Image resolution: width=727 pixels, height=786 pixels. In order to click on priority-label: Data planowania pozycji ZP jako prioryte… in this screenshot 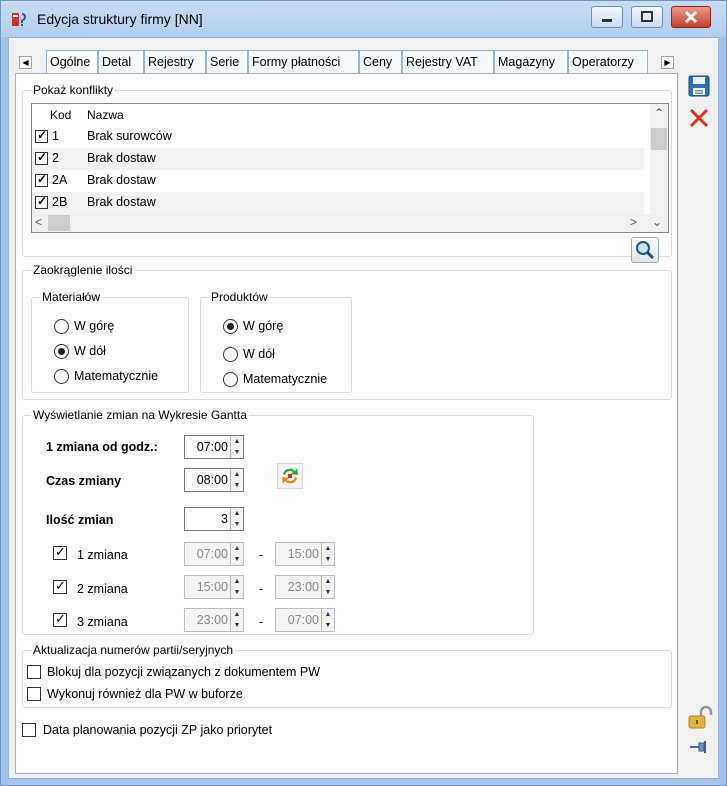, I will do `click(158, 730)`.